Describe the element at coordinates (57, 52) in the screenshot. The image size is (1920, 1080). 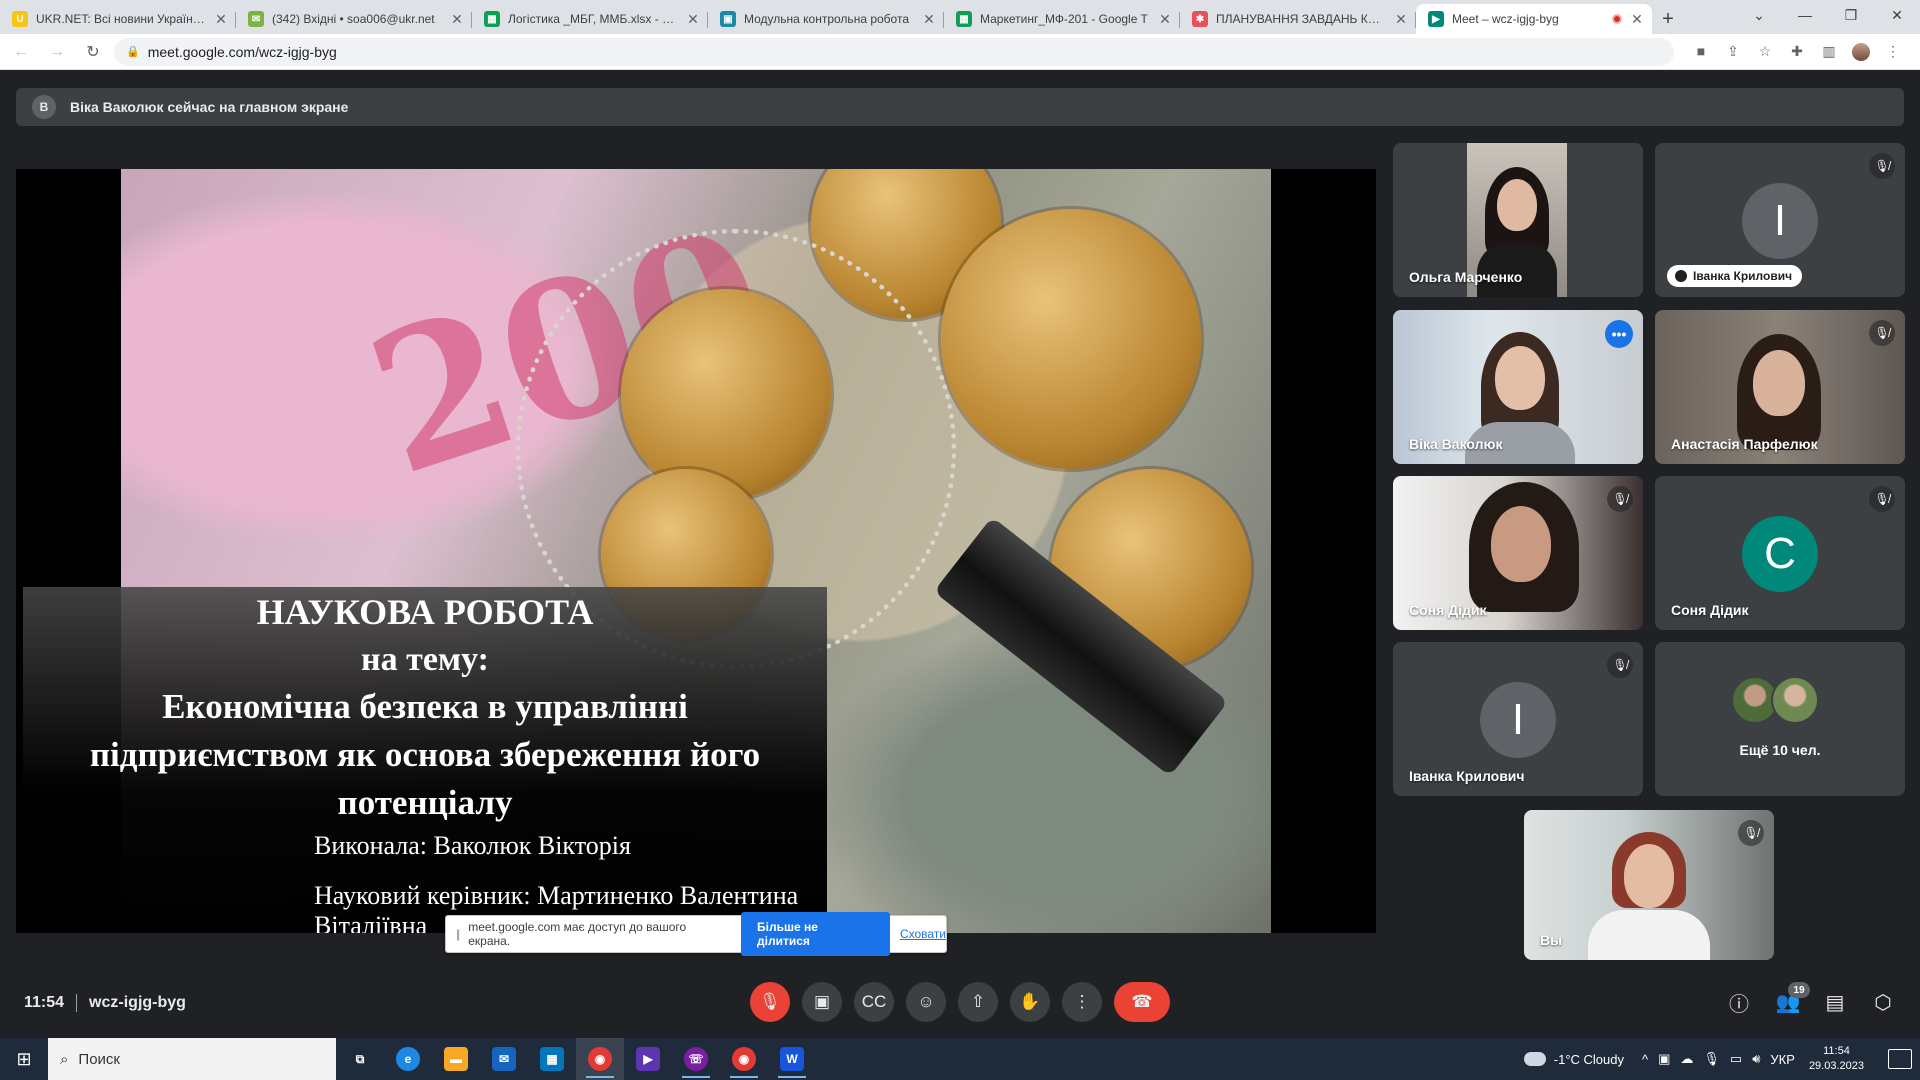
I see `forward-button: →` at that location.